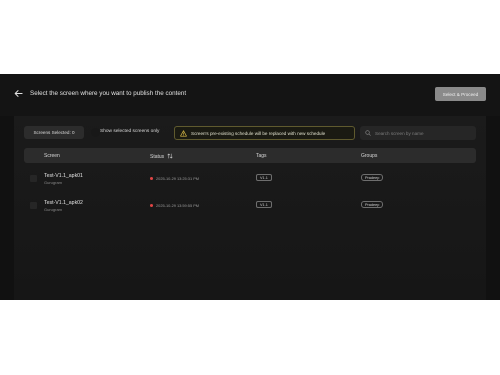  I want to click on column-header-groups: Groups, so click(369, 156).